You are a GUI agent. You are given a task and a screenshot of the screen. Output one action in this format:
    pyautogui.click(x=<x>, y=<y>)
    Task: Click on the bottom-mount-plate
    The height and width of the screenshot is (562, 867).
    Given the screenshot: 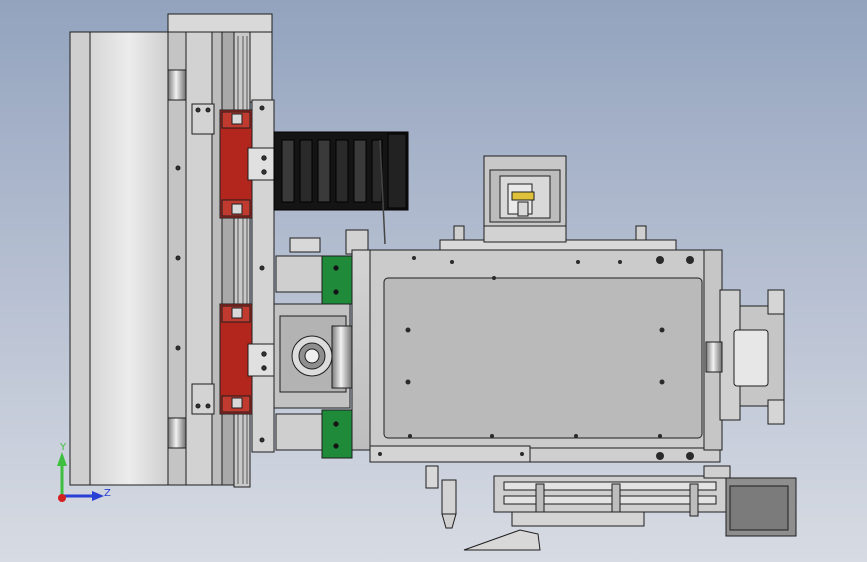 What is the action you would take?
    pyautogui.click(x=554, y=531)
    